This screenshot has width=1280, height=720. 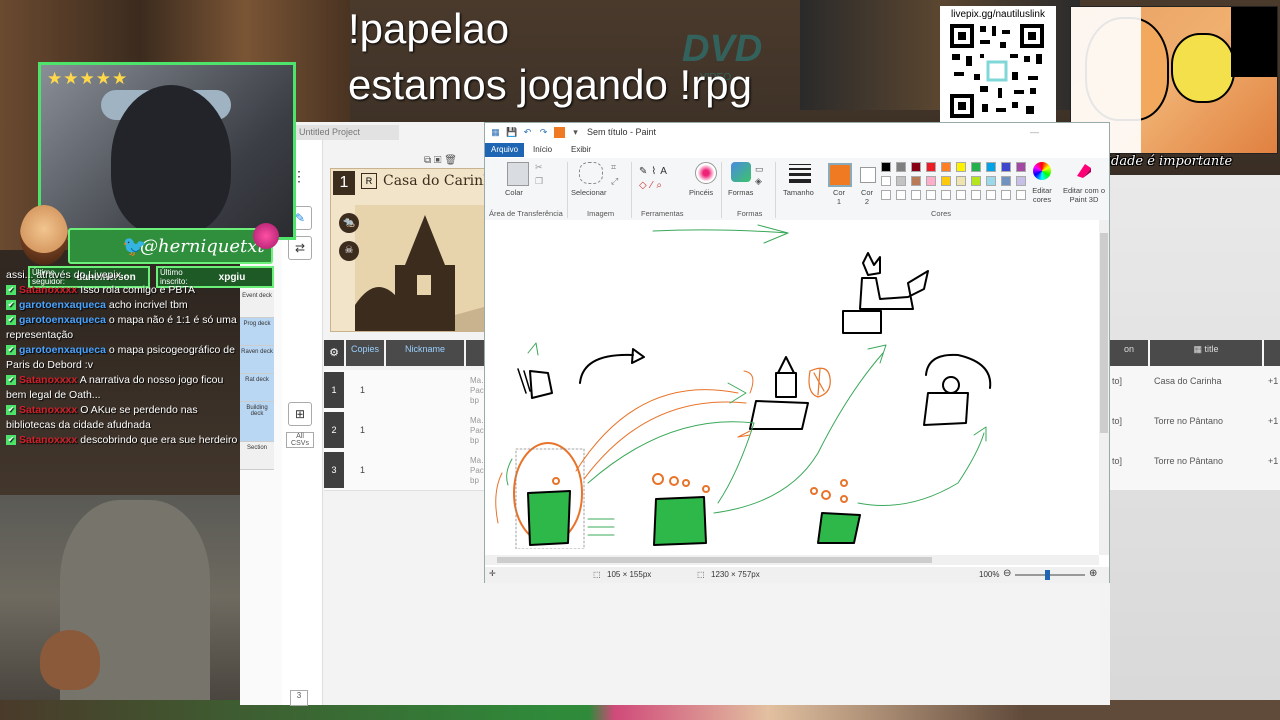 I want to click on shapes-icon, so click(x=741, y=172).